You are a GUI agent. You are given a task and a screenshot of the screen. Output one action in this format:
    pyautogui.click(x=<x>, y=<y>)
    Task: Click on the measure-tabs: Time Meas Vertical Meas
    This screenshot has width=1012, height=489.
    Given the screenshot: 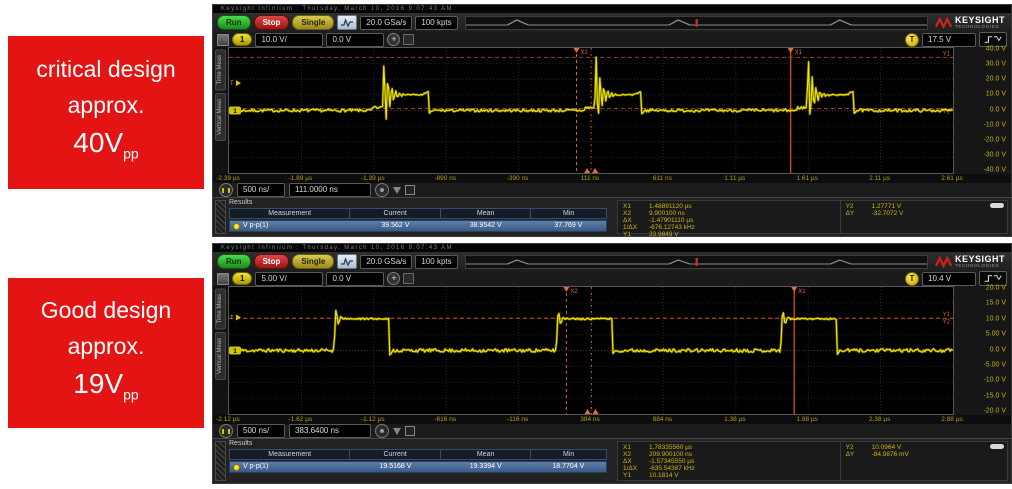 What is the action you would take?
    pyautogui.click(x=220, y=110)
    